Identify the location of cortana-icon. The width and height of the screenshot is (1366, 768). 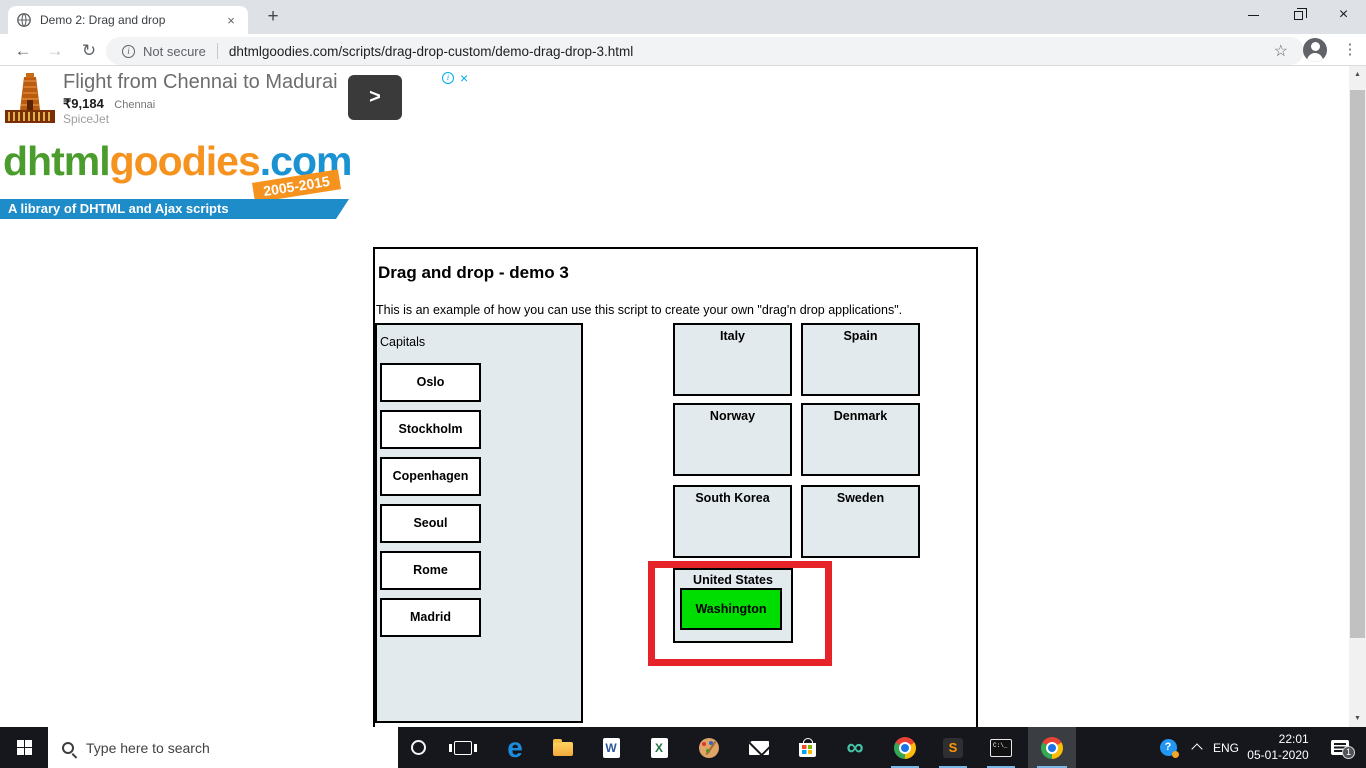
(418, 747).